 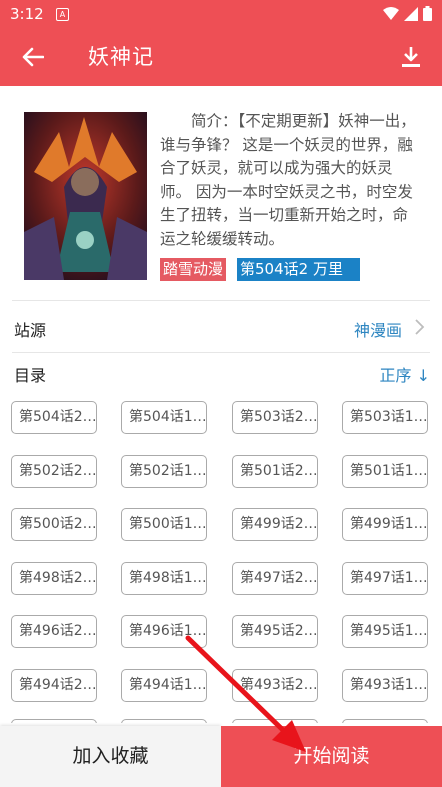 What do you see at coordinates (221, 57) in the screenshot?
I see `app-toolbar: 妖神记` at bounding box center [221, 57].